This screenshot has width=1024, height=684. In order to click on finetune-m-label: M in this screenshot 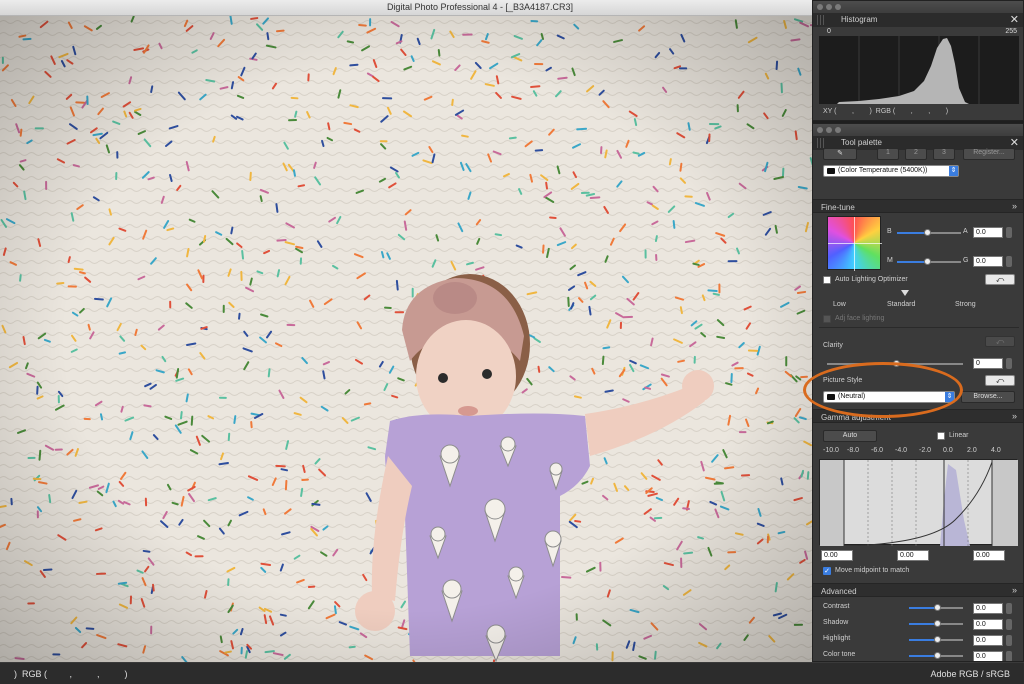, I will do `click(890, 260)`.